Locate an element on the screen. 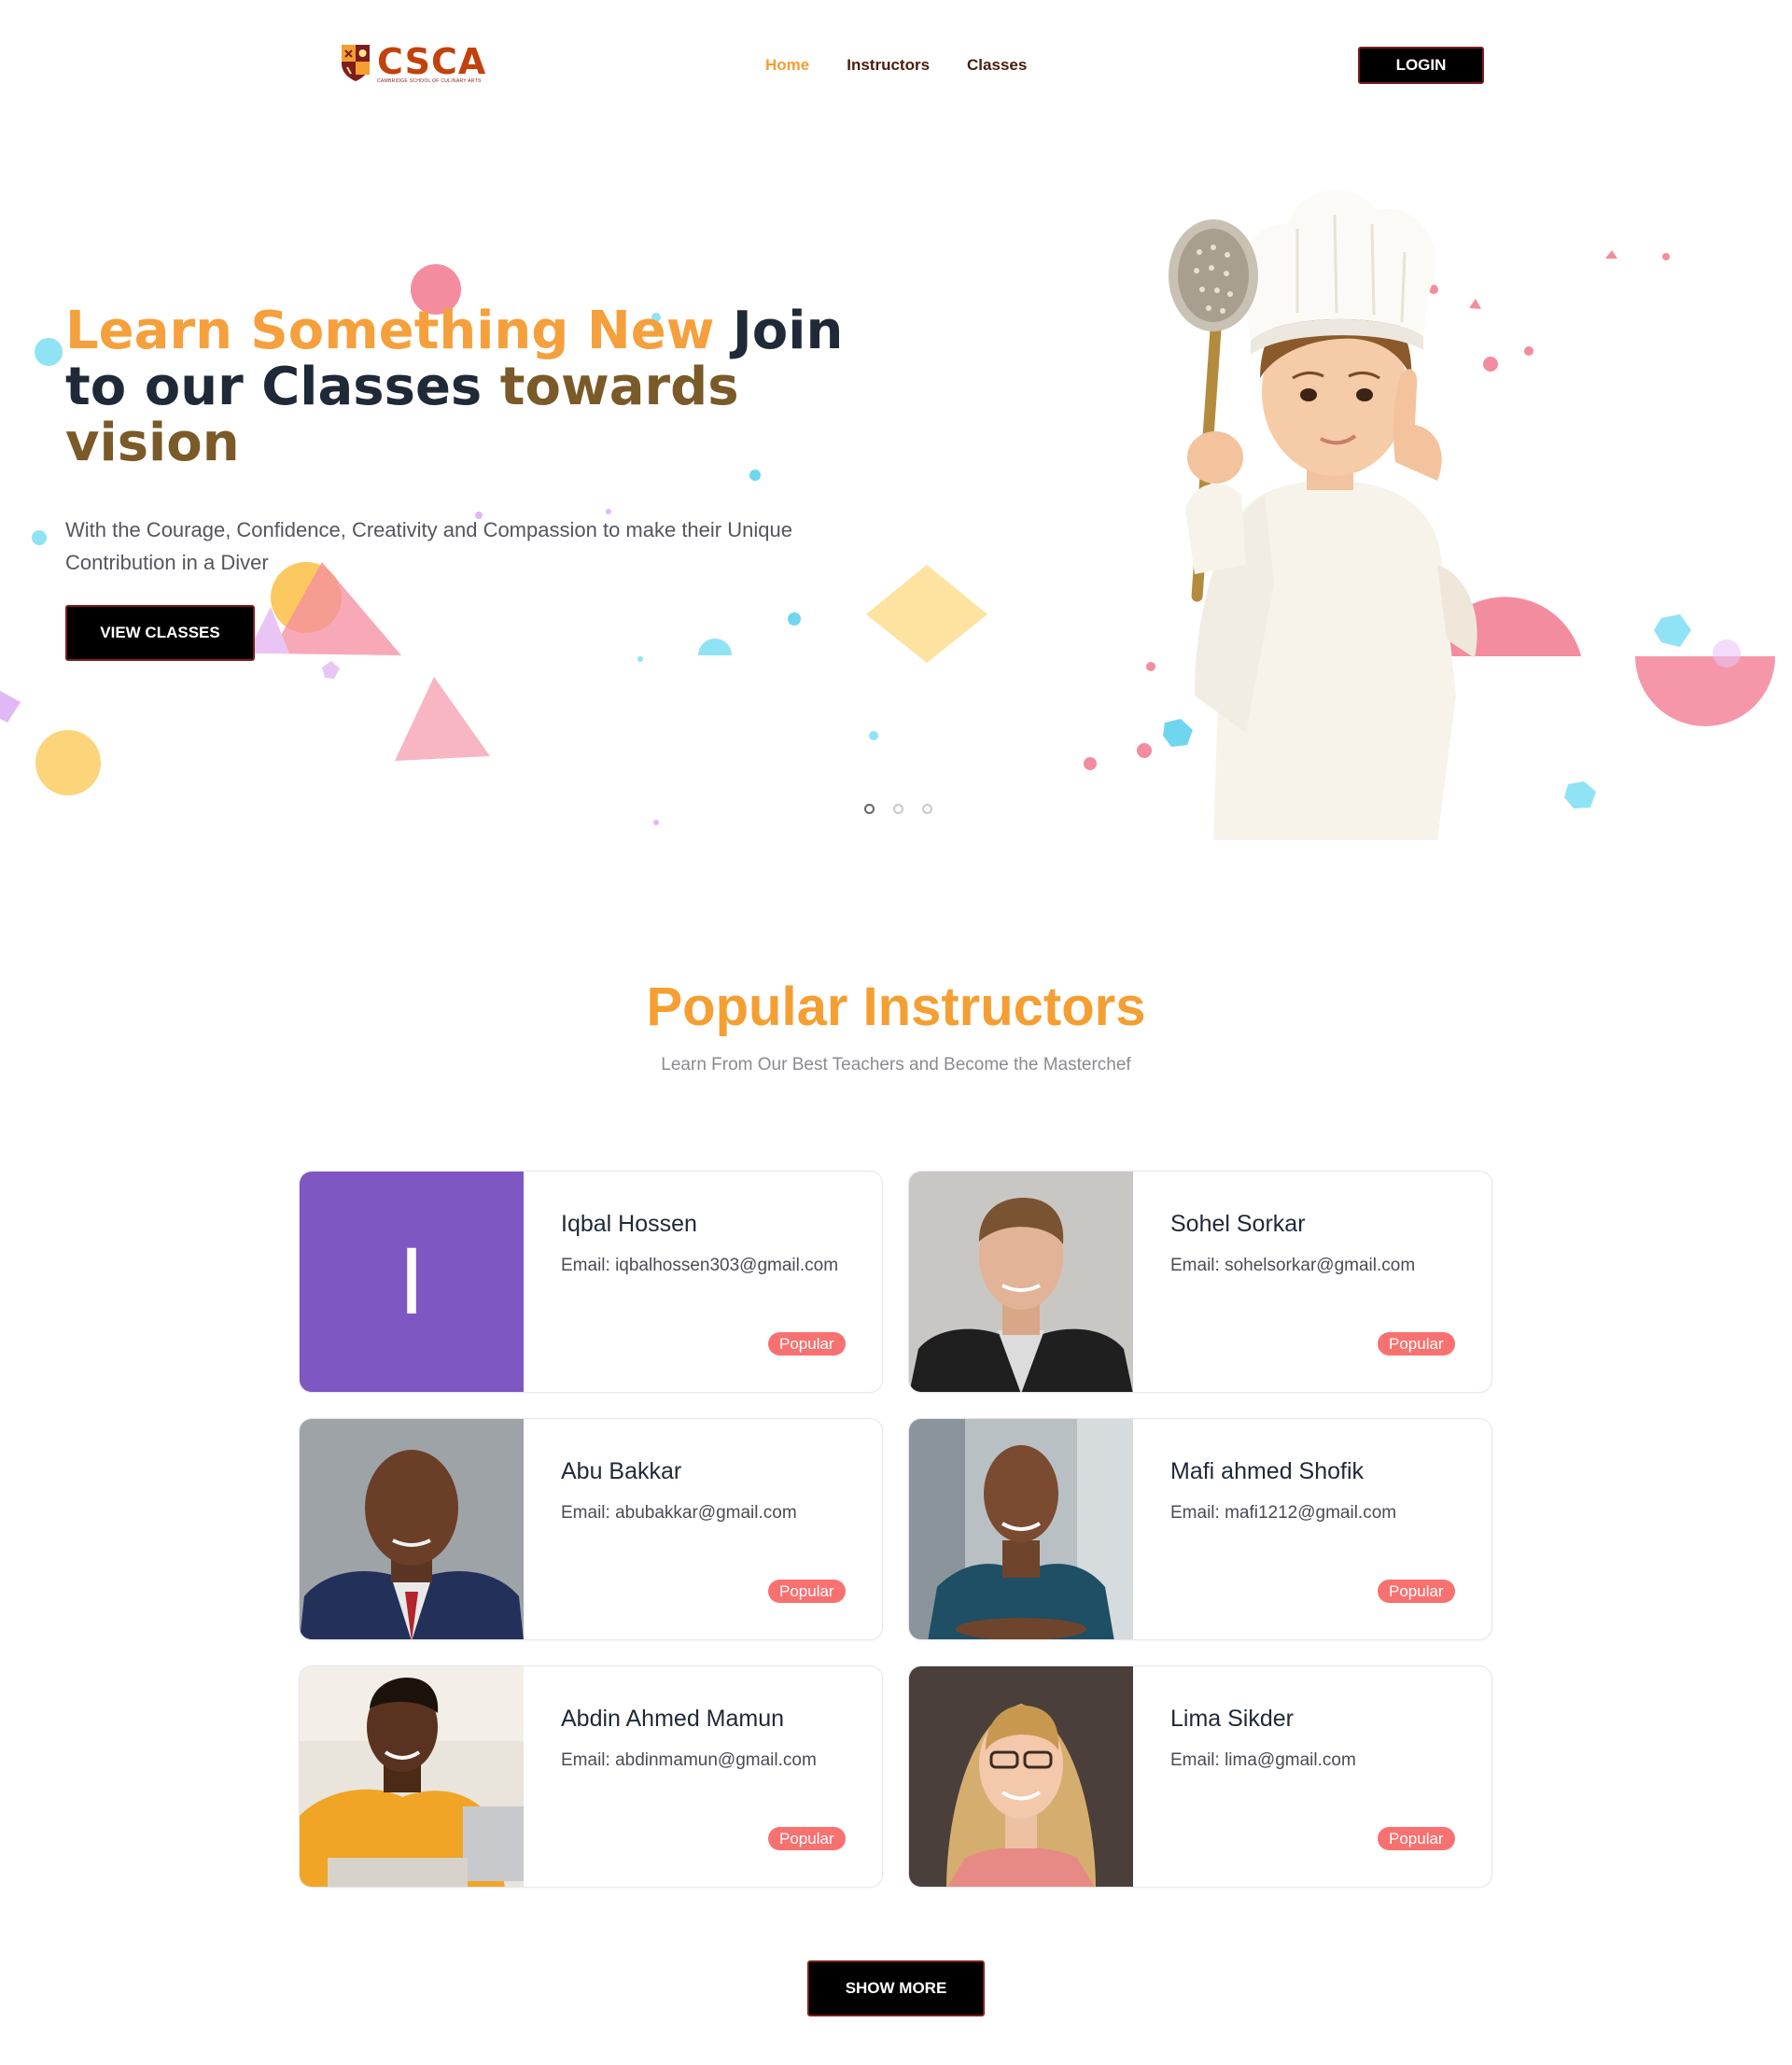 This screenshot has width=1792, height=2065. view-classes-button: VIEW CLASSES is located at coordinates (160, 633).